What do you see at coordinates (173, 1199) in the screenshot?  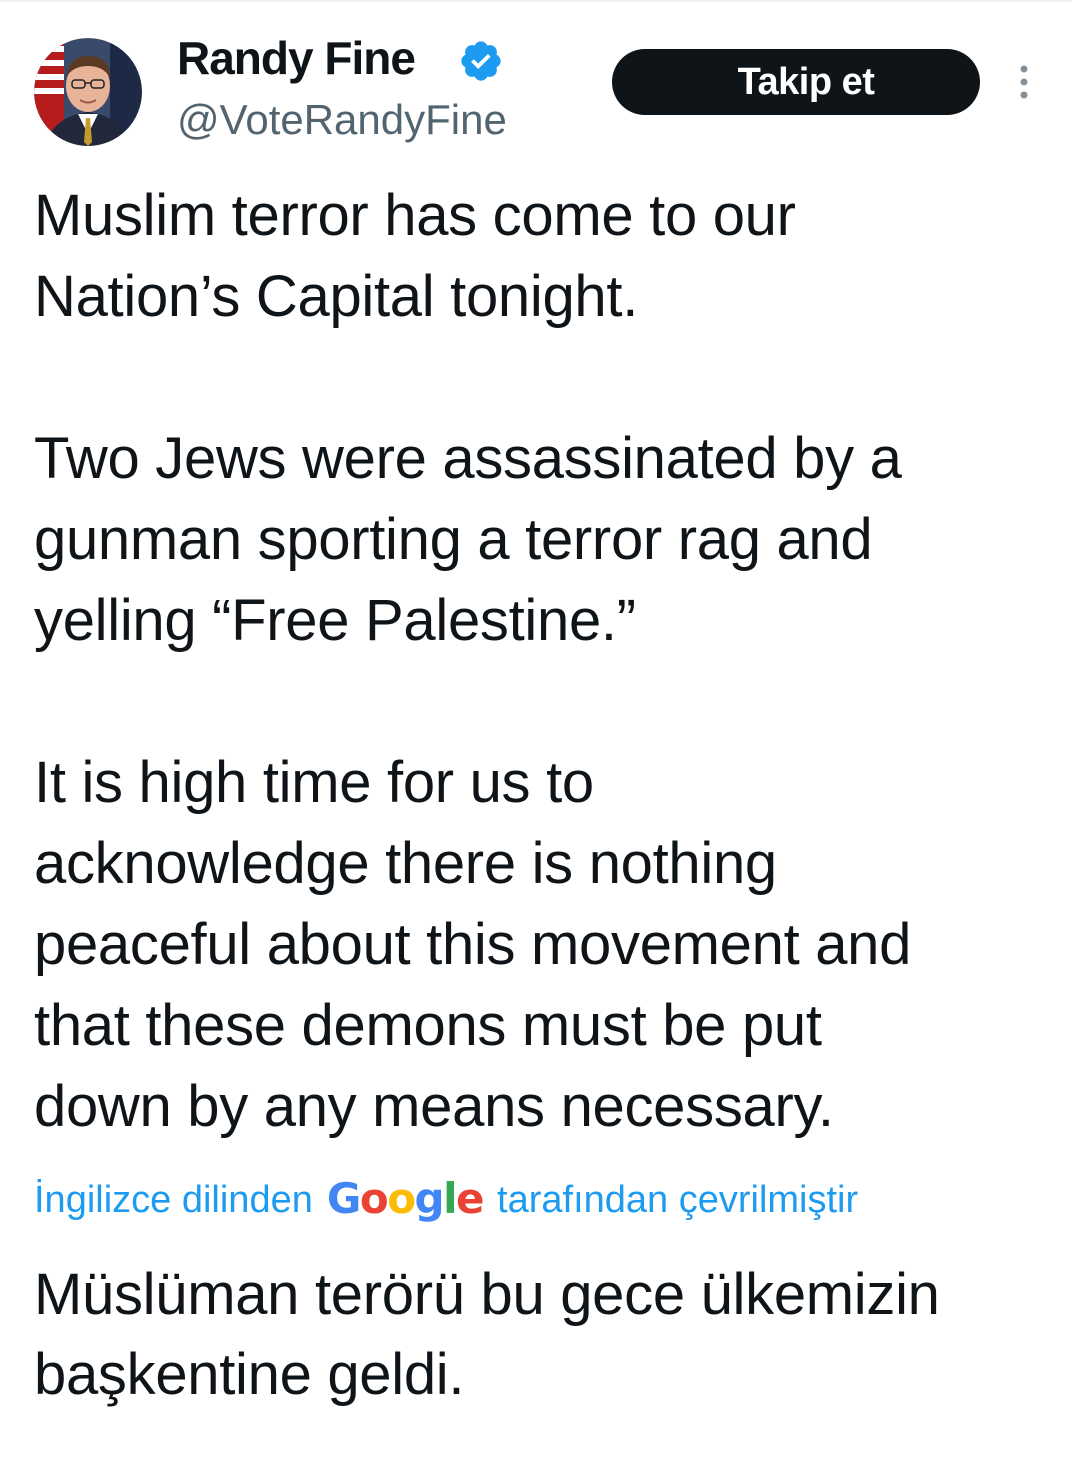 I see `translation-prefix: İngilizce dilinden` at bounding box center [173, 1199].